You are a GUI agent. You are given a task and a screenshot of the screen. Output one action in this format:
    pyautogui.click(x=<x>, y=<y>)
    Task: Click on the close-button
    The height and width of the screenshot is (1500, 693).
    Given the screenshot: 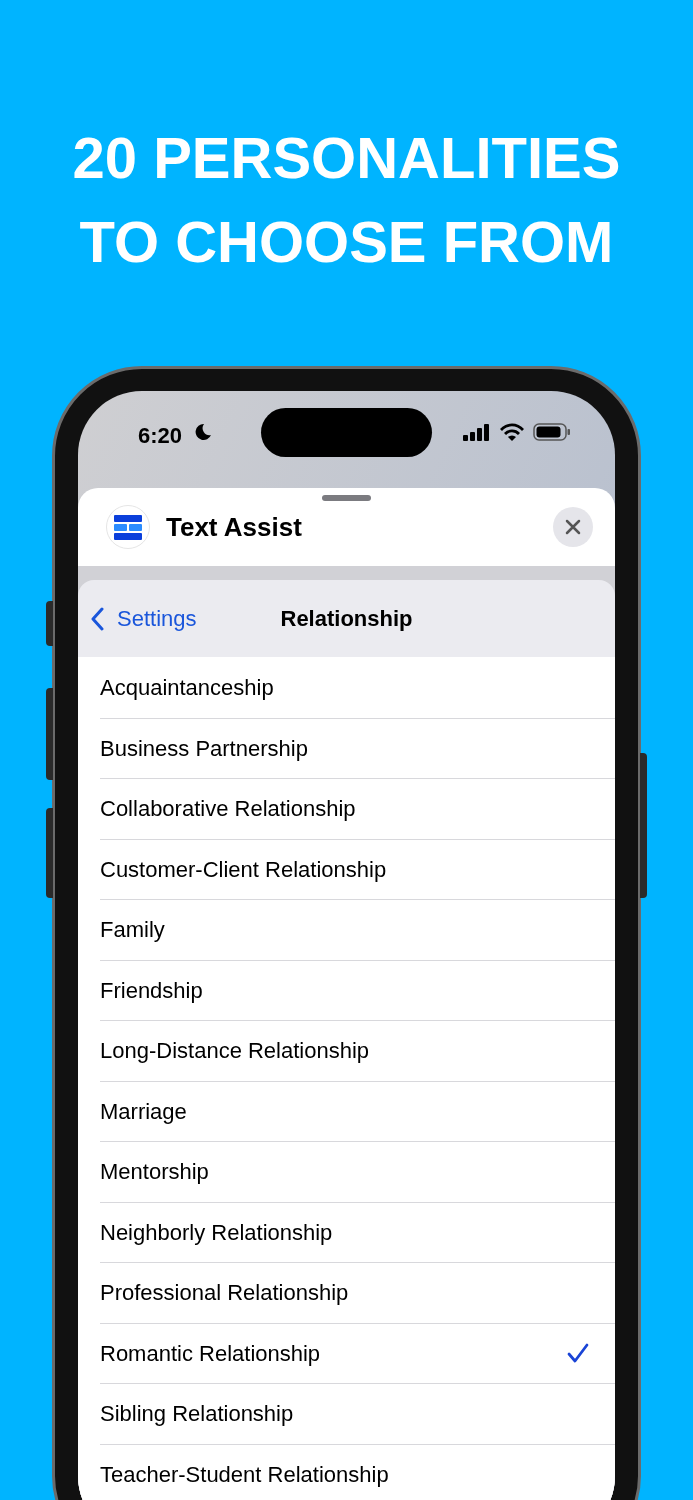 What is the action you would take?
    pyautogui.click(x=573, y=527)
    